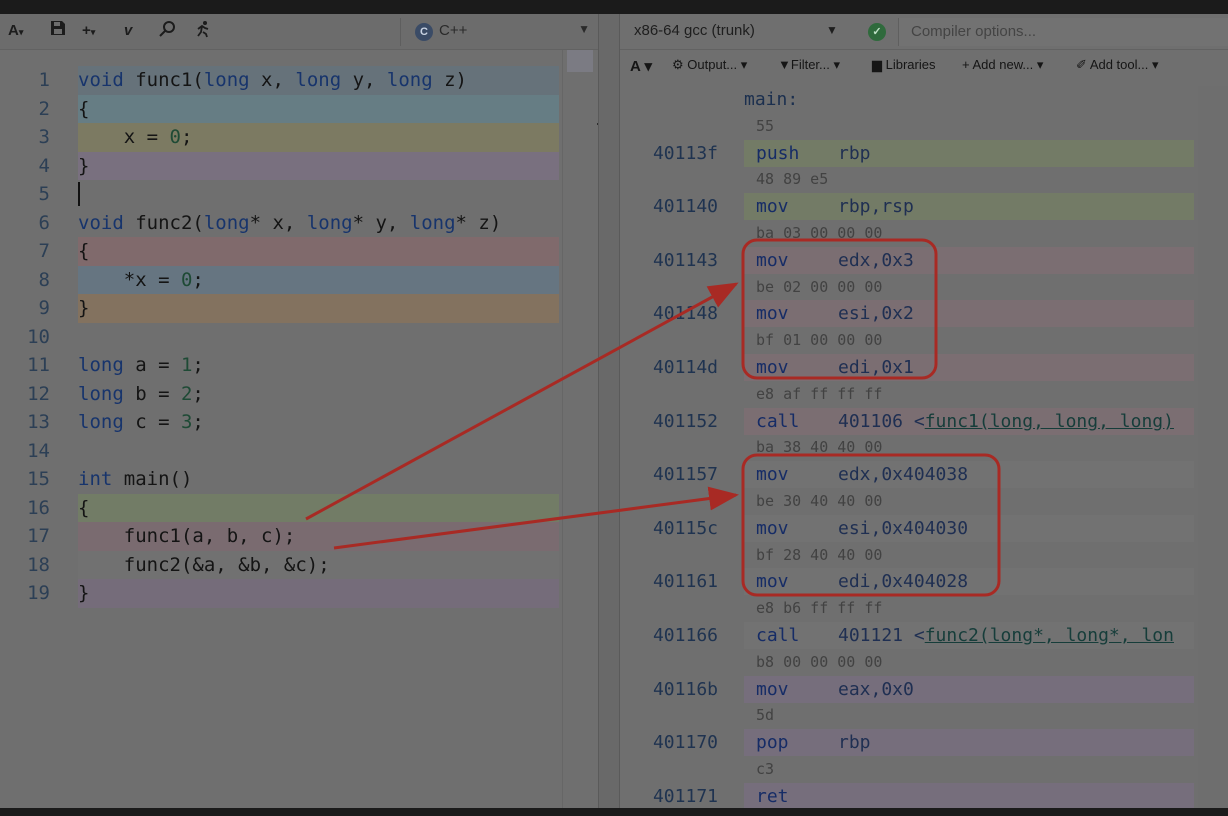 This screenshot has width=1228, height=816. I want to click on code-line: 4}, so click(280, 166).